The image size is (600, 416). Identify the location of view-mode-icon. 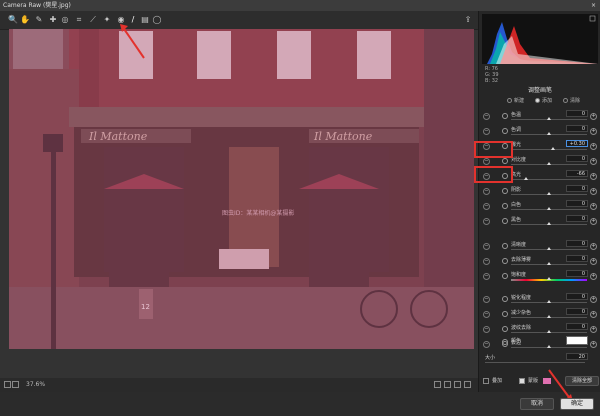
(437, 384).